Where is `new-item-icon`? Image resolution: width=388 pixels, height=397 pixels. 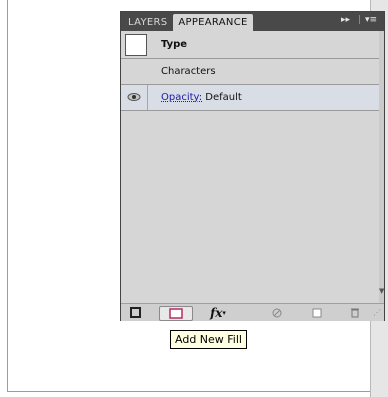
new-item-icon is located at coordinates (317, 312).